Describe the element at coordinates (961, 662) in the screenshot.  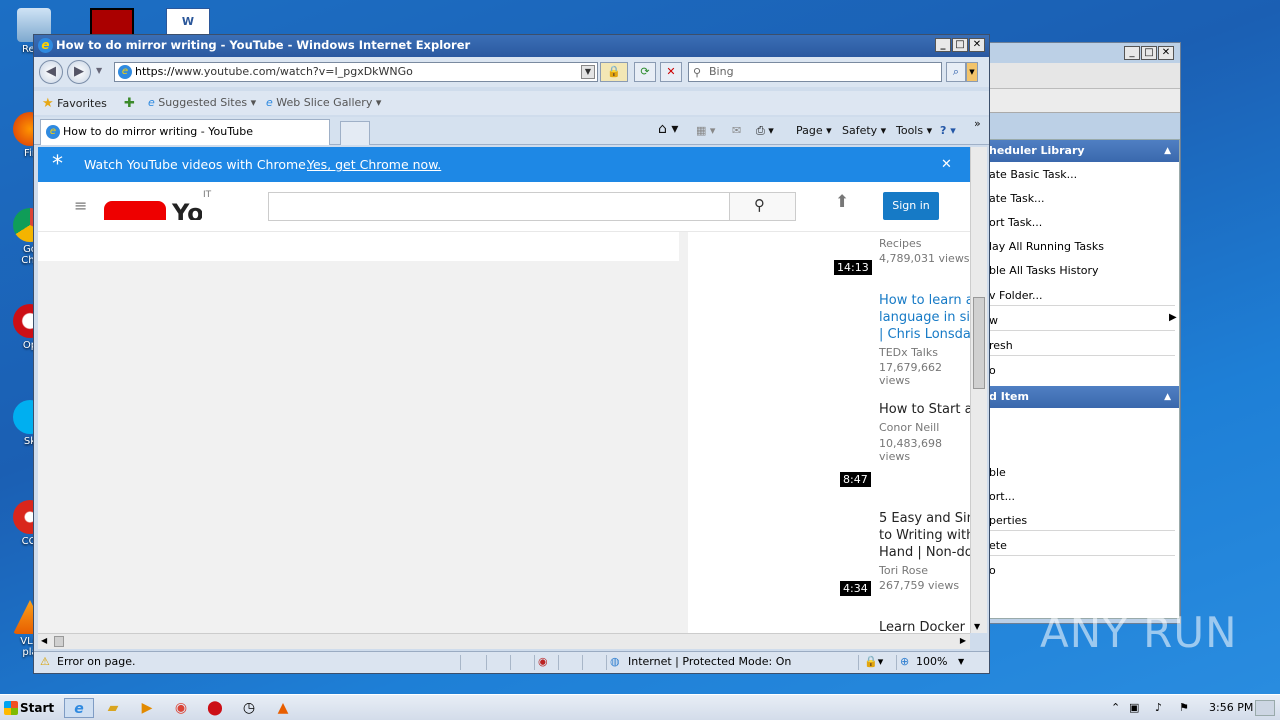
I see `zoom-dropdown-icon: ▼` at that location.